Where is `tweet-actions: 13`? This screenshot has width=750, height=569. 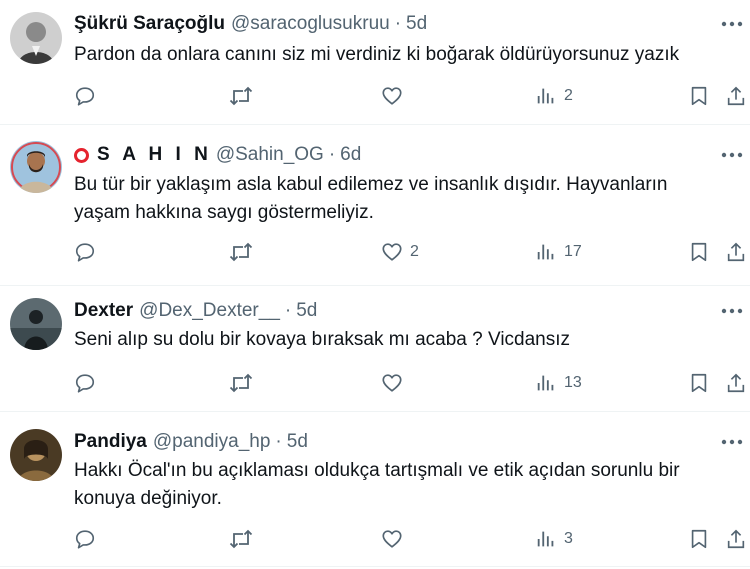 tweet-actions: 13 is located at coordinates (412, 383).